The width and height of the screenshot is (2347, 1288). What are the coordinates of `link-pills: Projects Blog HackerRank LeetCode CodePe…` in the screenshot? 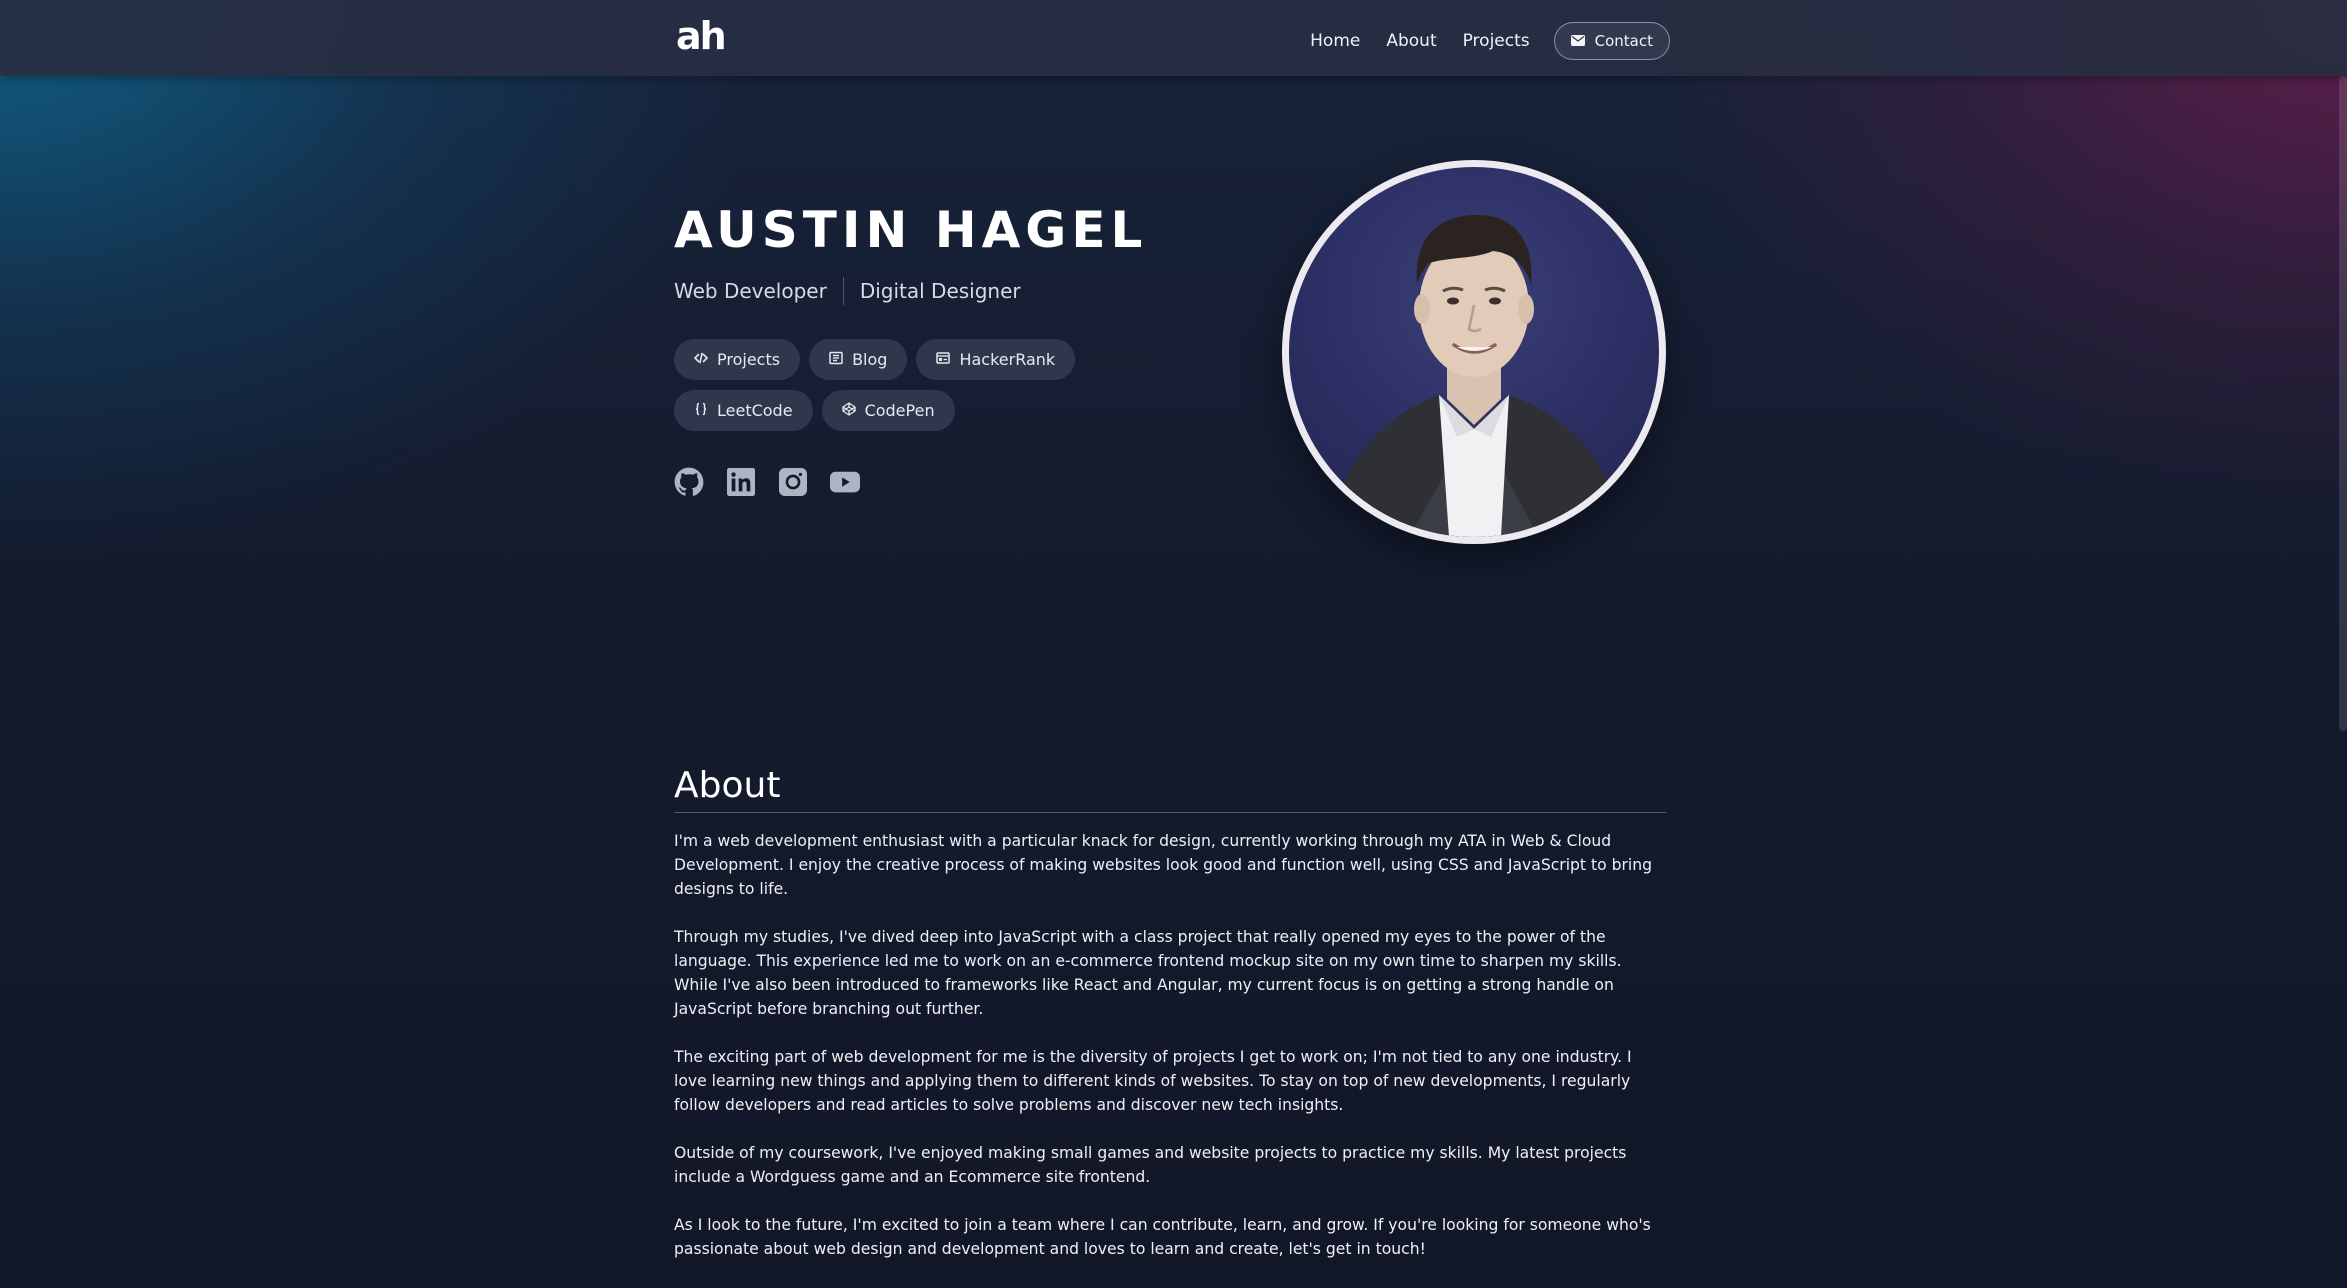 It's located at (944, 385).